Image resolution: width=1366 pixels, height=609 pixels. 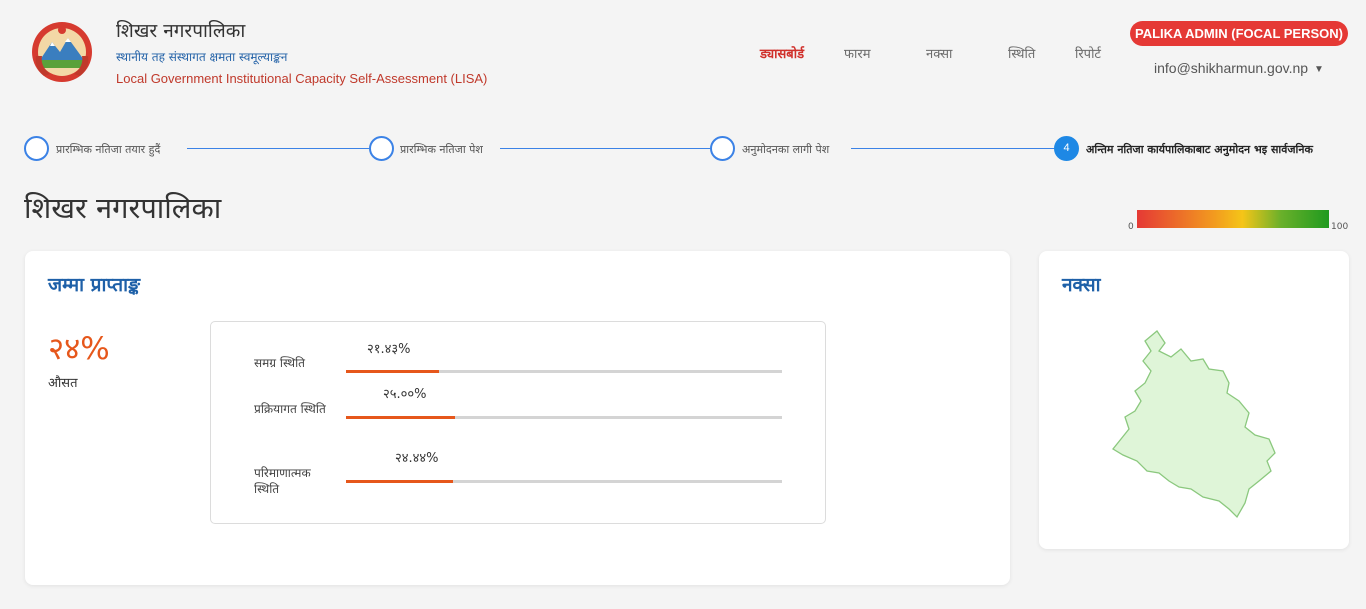 What do you see at coordinates (782, 53) in the screenshot?
I see `nav-dashboard: ड्यासबोर्ड` at bounding box center [782, 53].